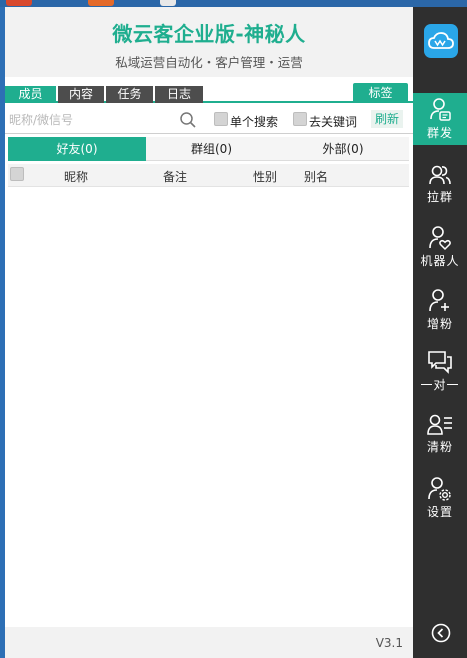 The image size is (467, 658). Describe the element at coordinates (233, 3) in the screenshot. I see `desktop-background` at that location.